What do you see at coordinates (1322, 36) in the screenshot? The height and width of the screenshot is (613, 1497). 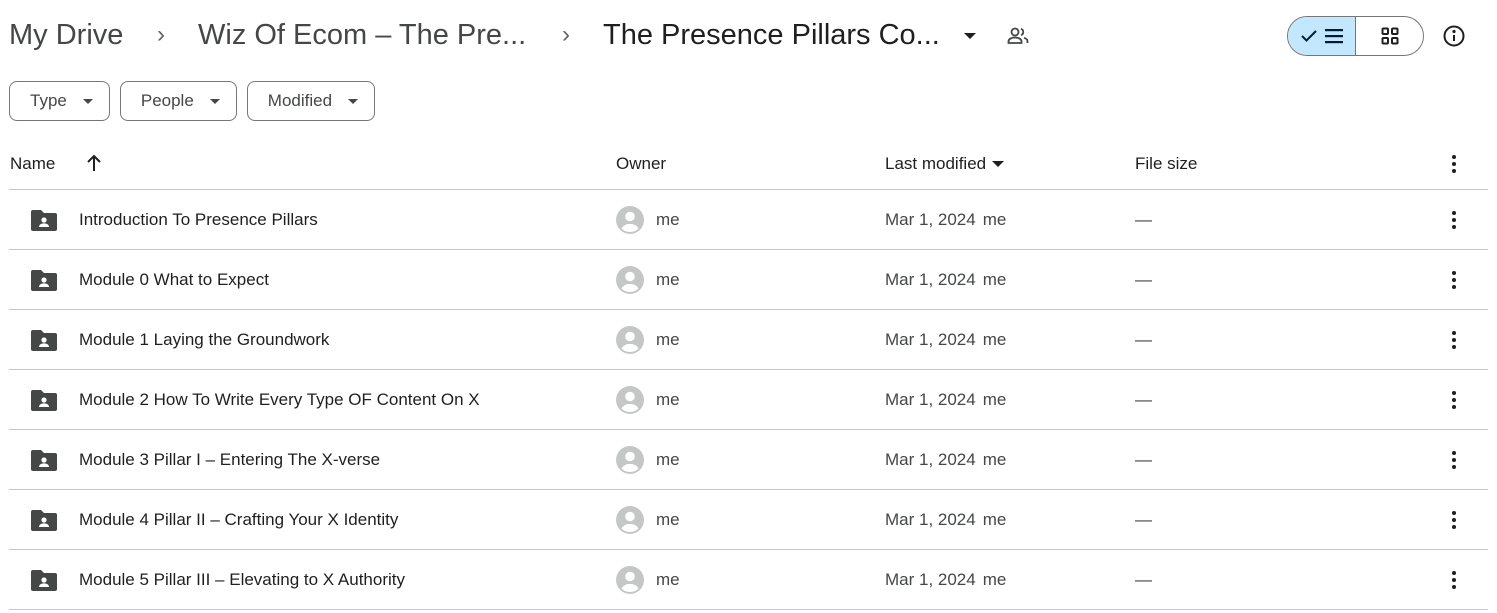 I see `list-view-button` at bounding box center [1322, 36].